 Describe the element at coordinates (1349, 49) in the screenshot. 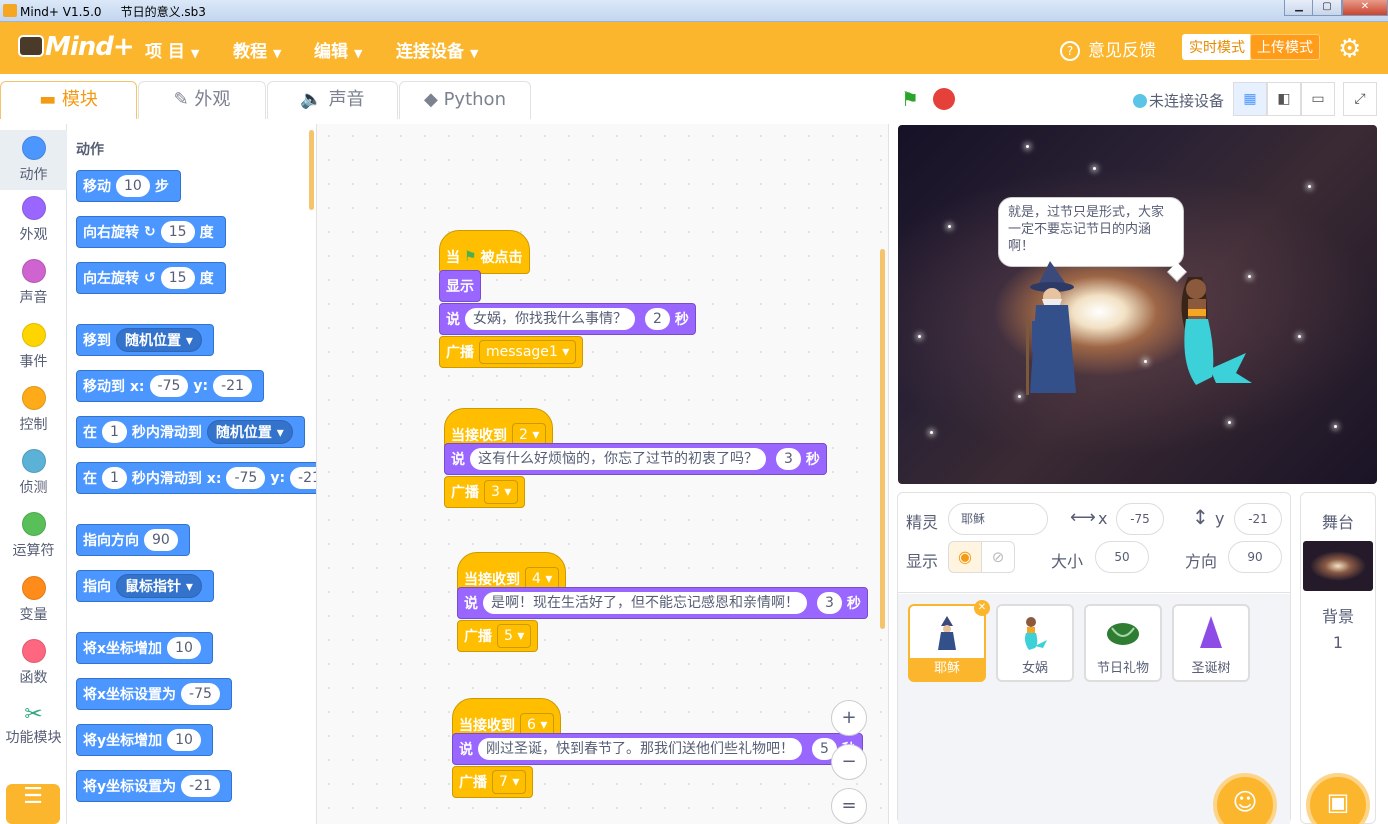

I see `gear-icon: ⚙` at that location.